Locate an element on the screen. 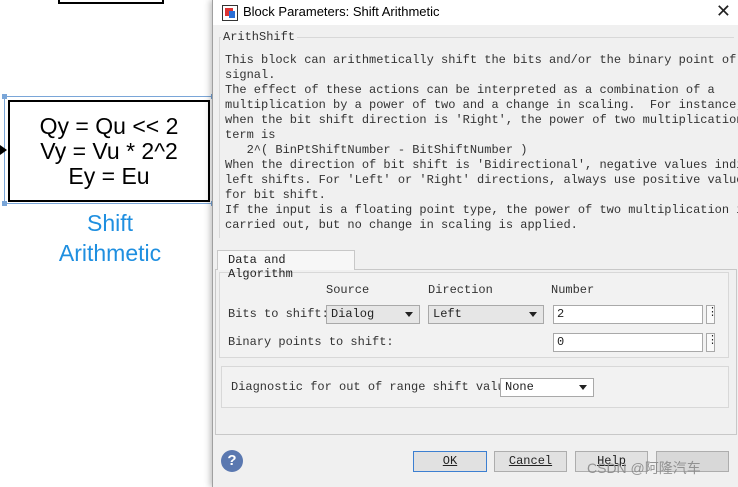 This screenshot has width=738, height=487. shift-arithmetic-block: Qy = Qu << 2 Vy = Vu * 2^2 Ey = Eu is located at coordinates (109, 151).